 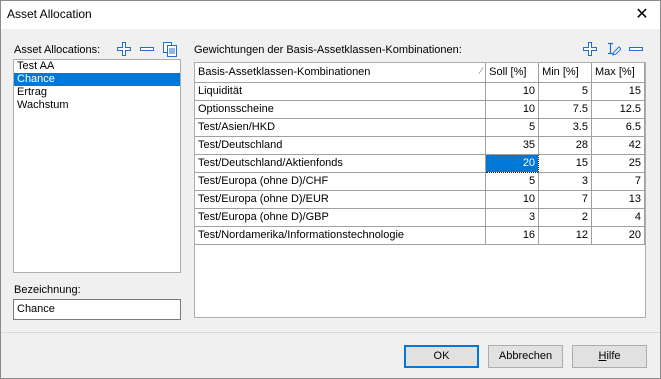 What do you see at coordinates (565, 199) in the screenshot?
I see `min-cell: 7` at bounding box center [565, 199].